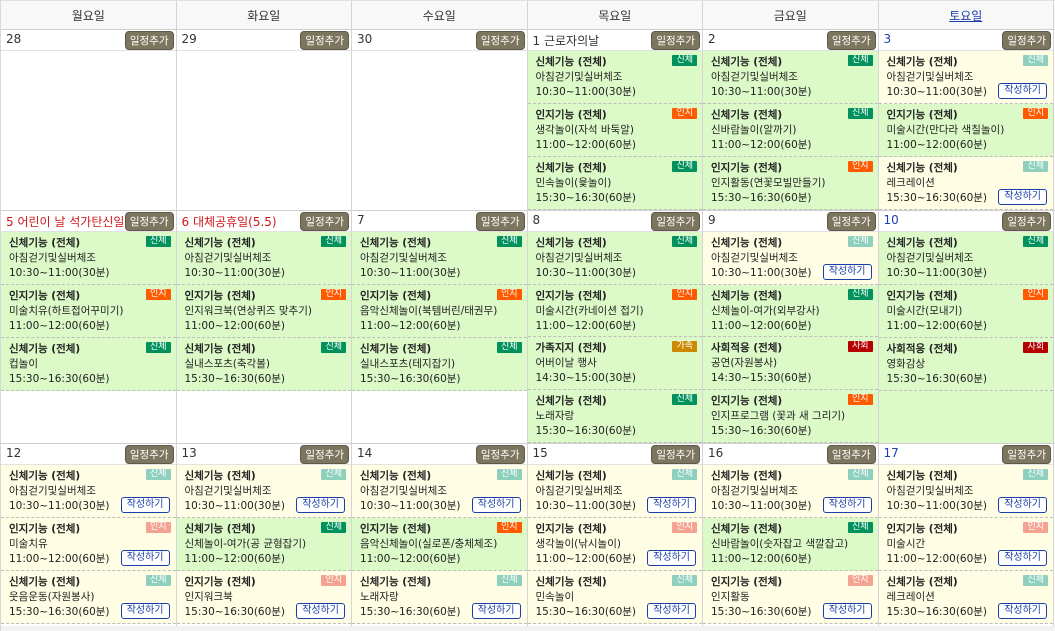  What do you see at coordinates (965, 544) in the screenshot?
I see `schedule-event: 인지기능 (전체) 미술시간 11:00~12:00(60분) 인지 작성하기` at bounding box center [965, 544].